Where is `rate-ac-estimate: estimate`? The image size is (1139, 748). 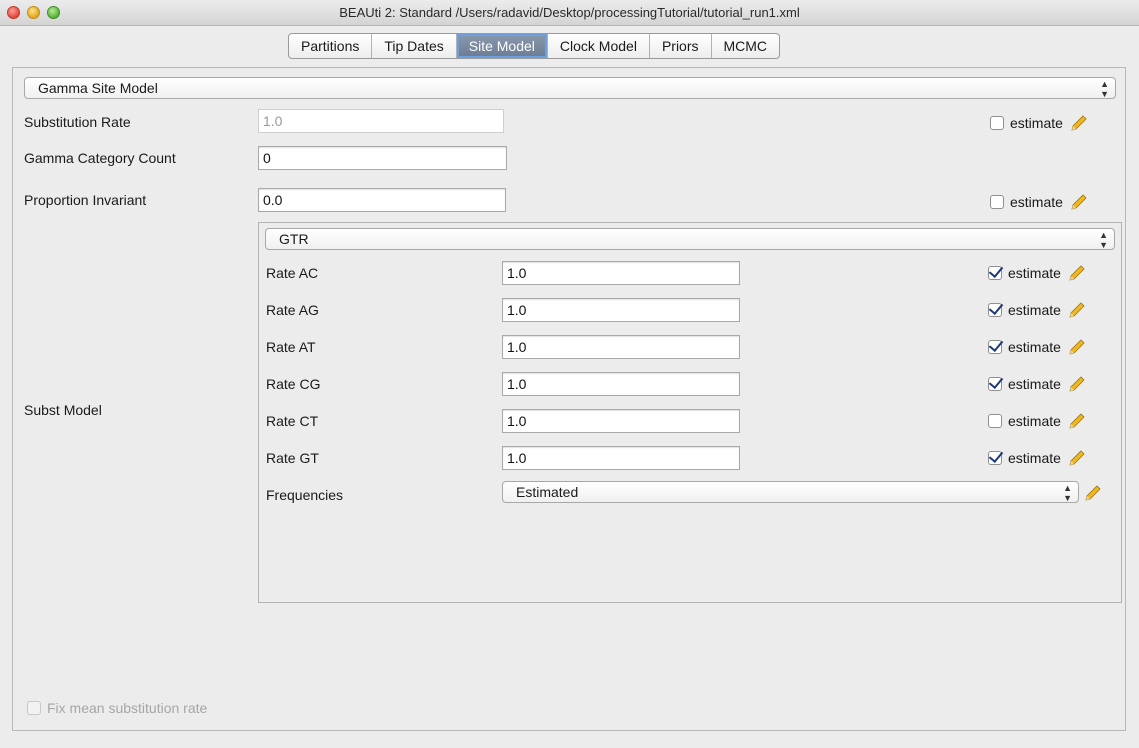
rate-ac-estimate: estimate is located at coordinates (1037, 273).